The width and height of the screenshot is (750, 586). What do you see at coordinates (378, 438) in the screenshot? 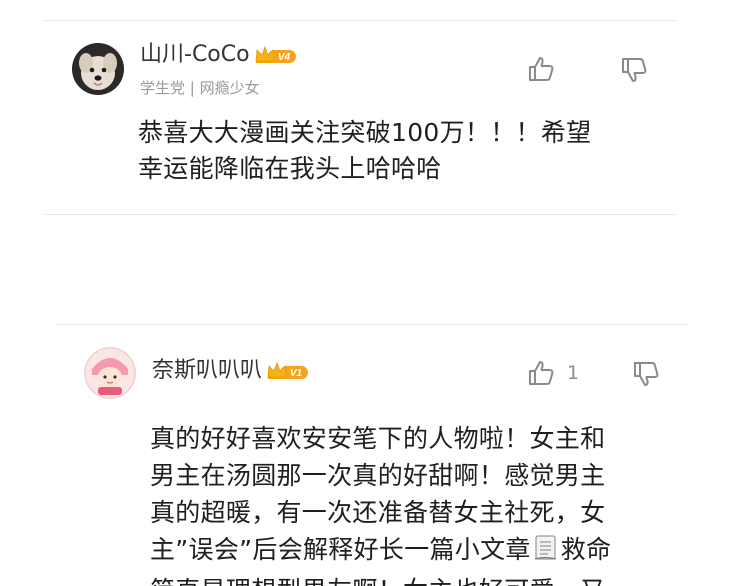
I see `comment-line: 真的好好喜欢安安笔下的人物啦！女主和` at bounding box center [378, 438].